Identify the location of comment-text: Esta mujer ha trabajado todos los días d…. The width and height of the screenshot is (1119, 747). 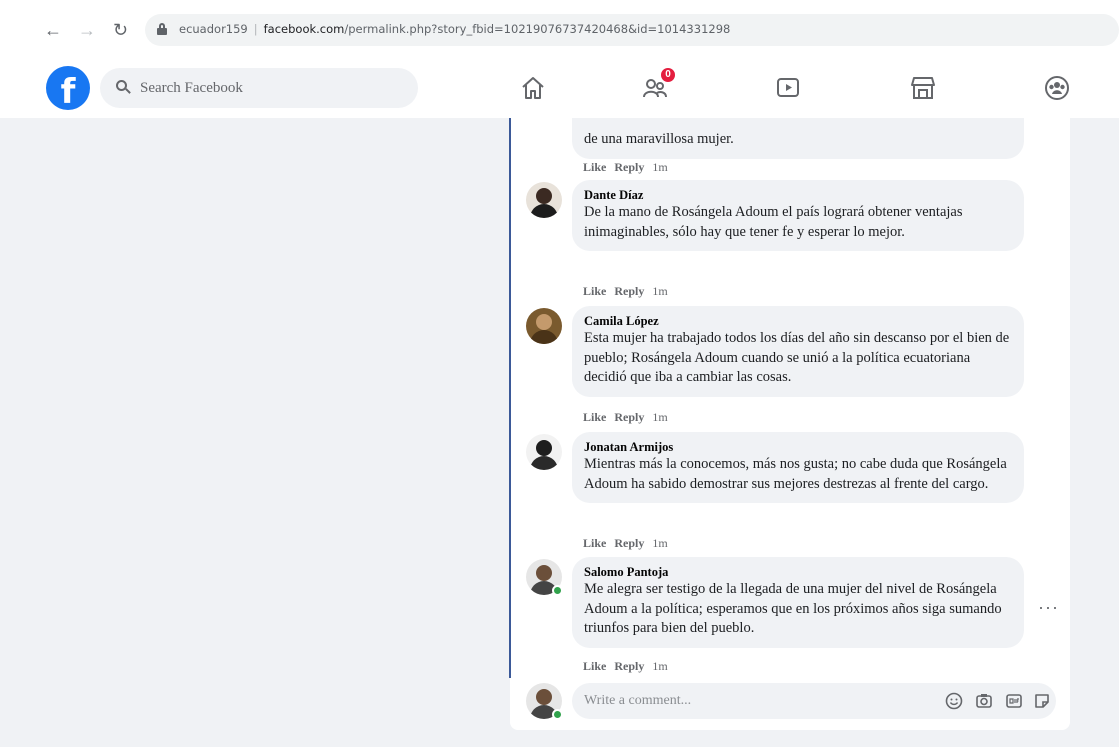
(797, 357).